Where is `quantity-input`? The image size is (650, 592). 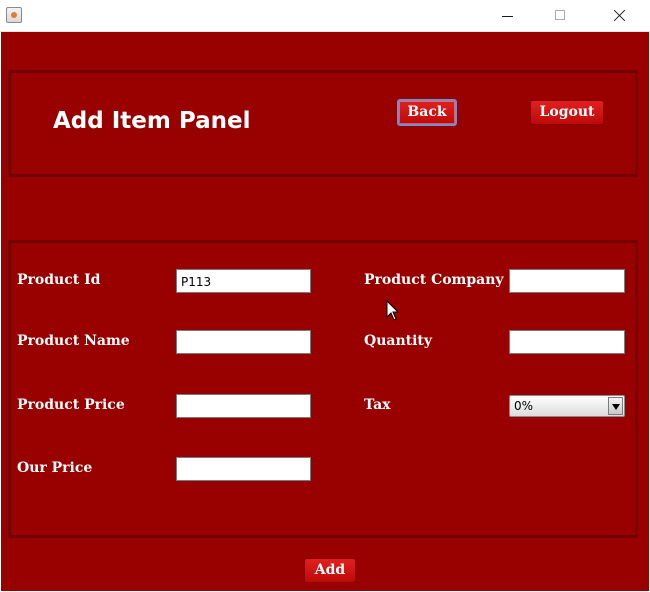 quantity-input is located at coordinates (567, 342).